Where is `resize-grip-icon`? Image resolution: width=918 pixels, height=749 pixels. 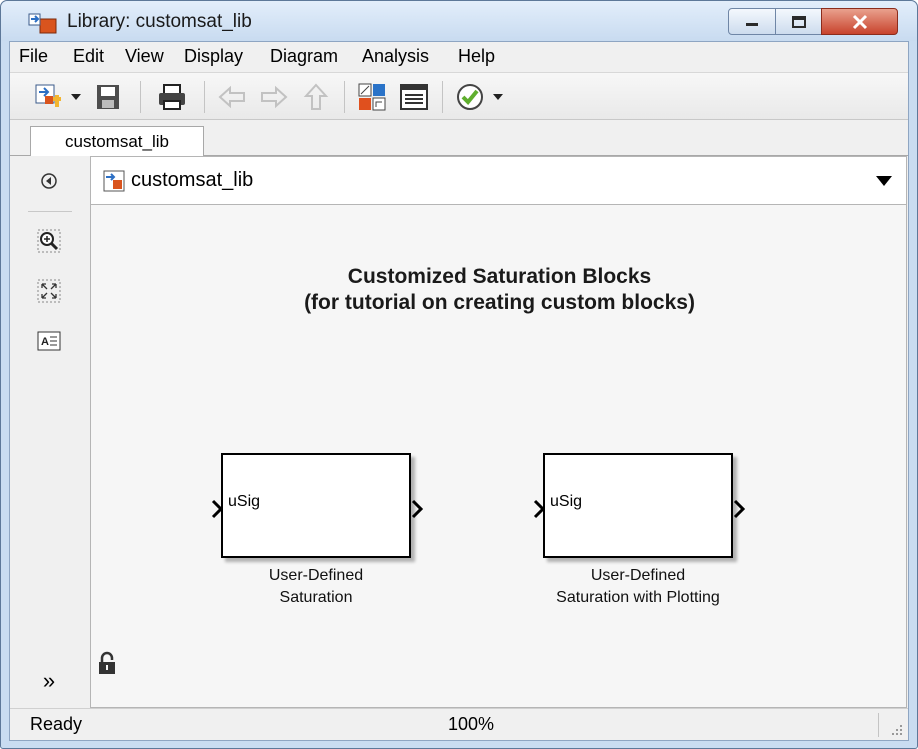 resize-grip-icon is located at coordinates (897, 730).